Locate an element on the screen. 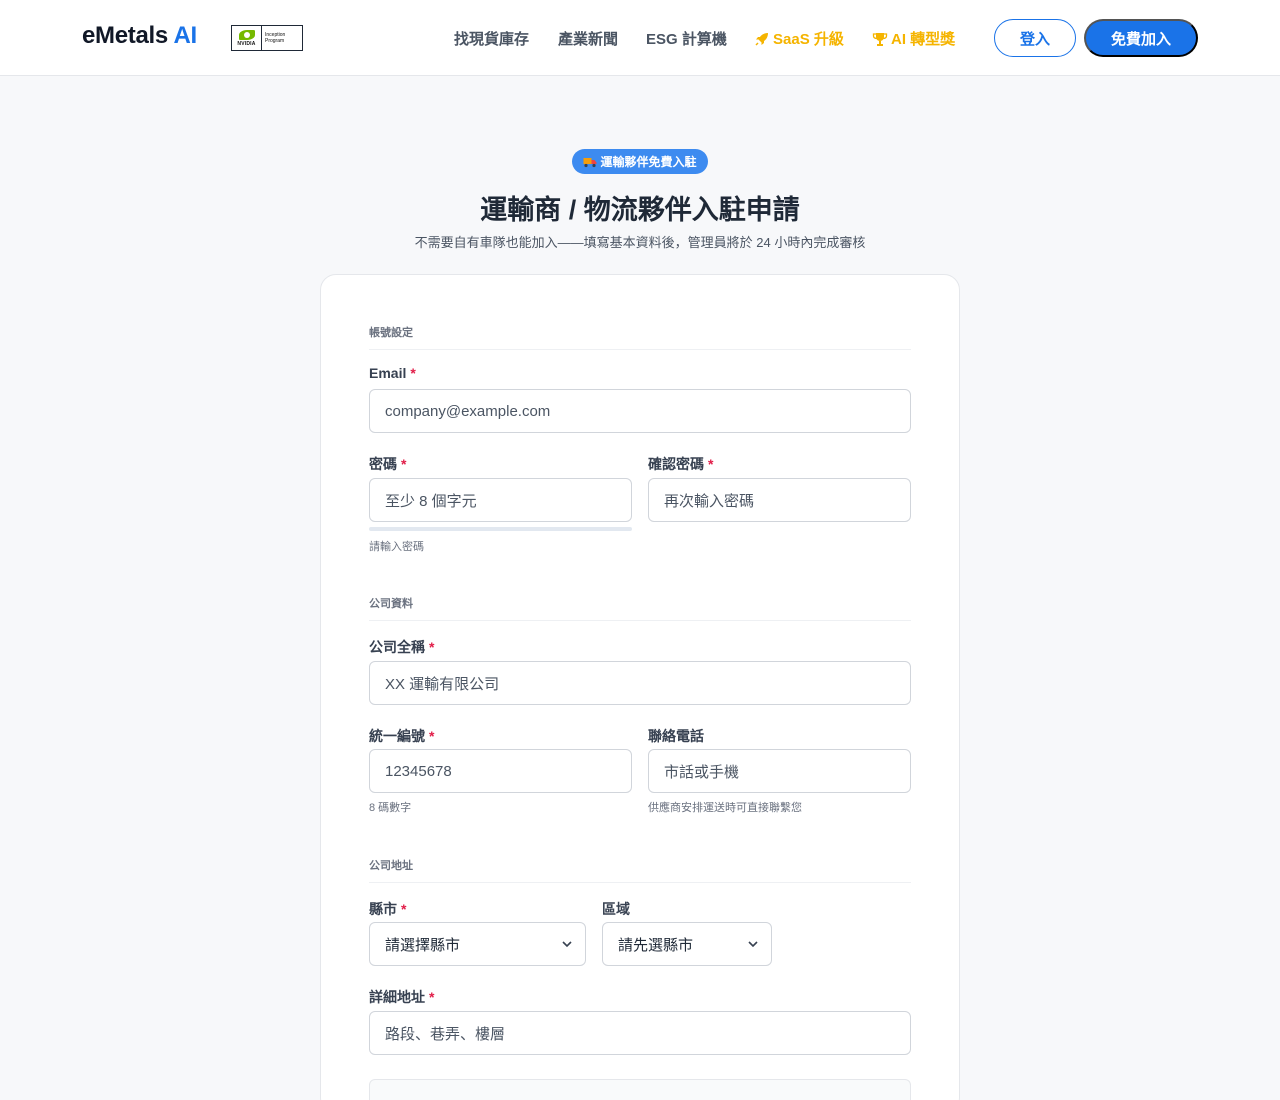  nvidia-inception-badge: NVIDIA Inception Program is located at coordinates (267, 38).